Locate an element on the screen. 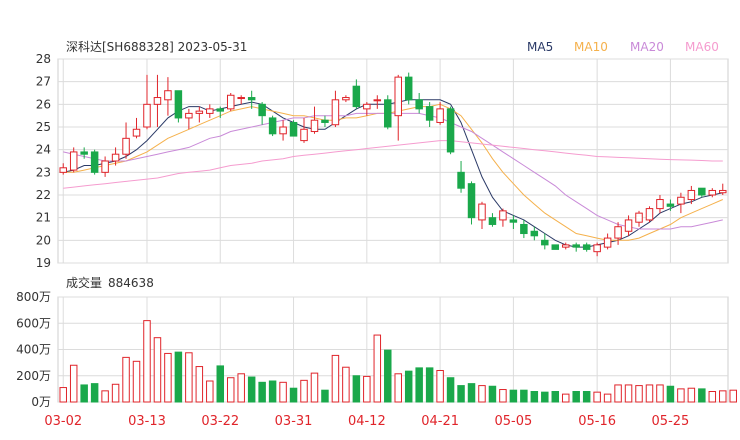 The width and height of the screenshot is (740, 440). volume-tick-label: 400万 is located at coordinates (33, 350).